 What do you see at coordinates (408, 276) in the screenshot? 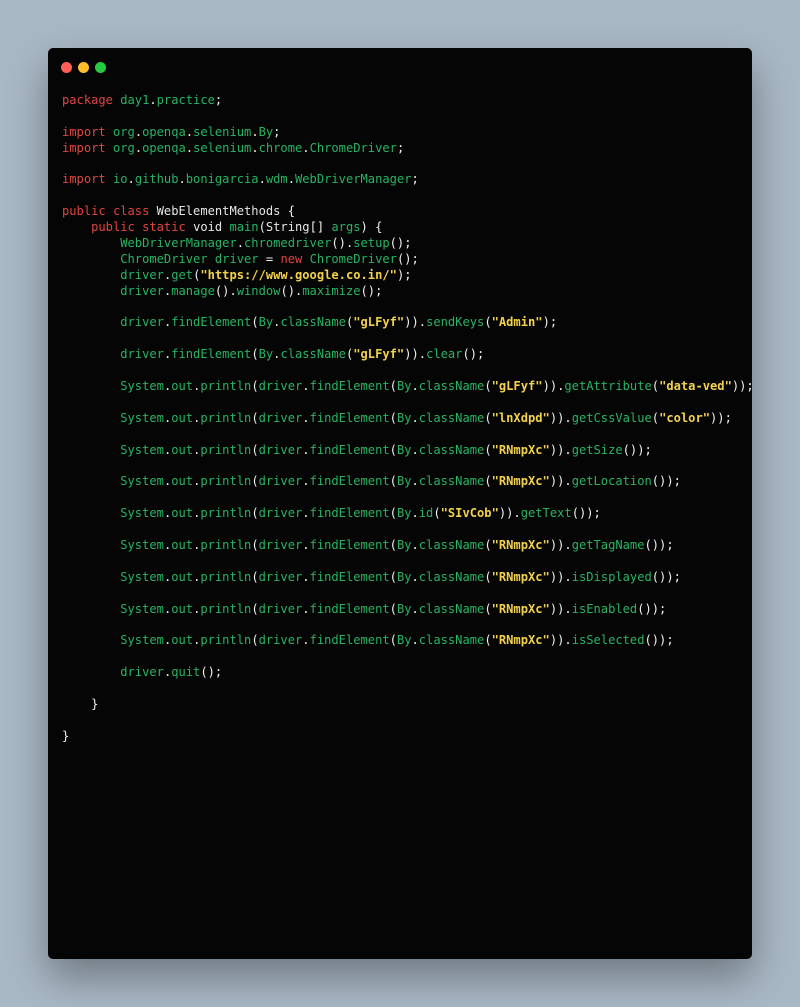
I see `code-line: driver.get("https://www.google.co.in/");` at bounding box center [408, 276].